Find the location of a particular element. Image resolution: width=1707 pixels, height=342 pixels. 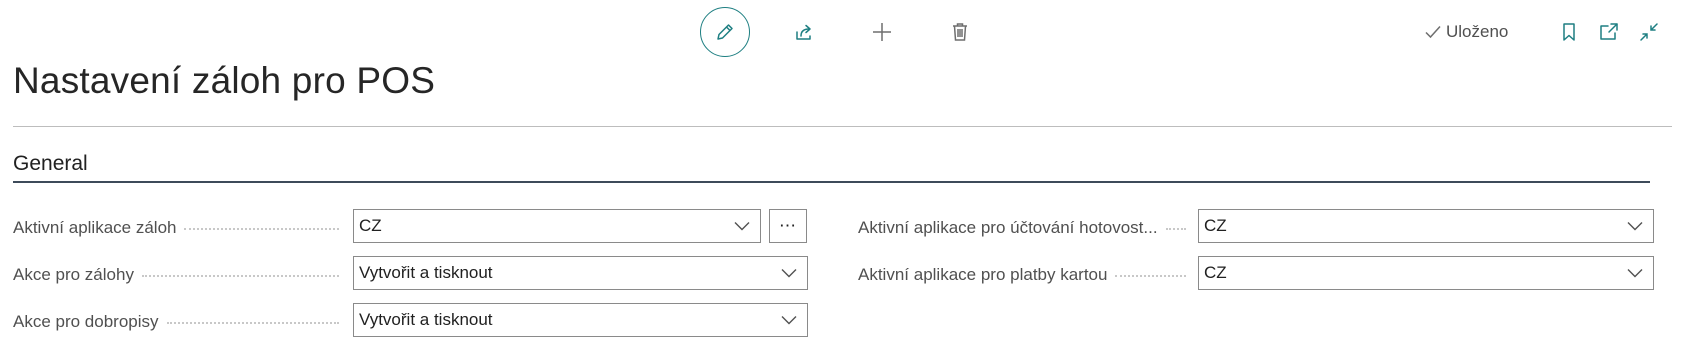

title-divider is located at coordinates (842, 126).